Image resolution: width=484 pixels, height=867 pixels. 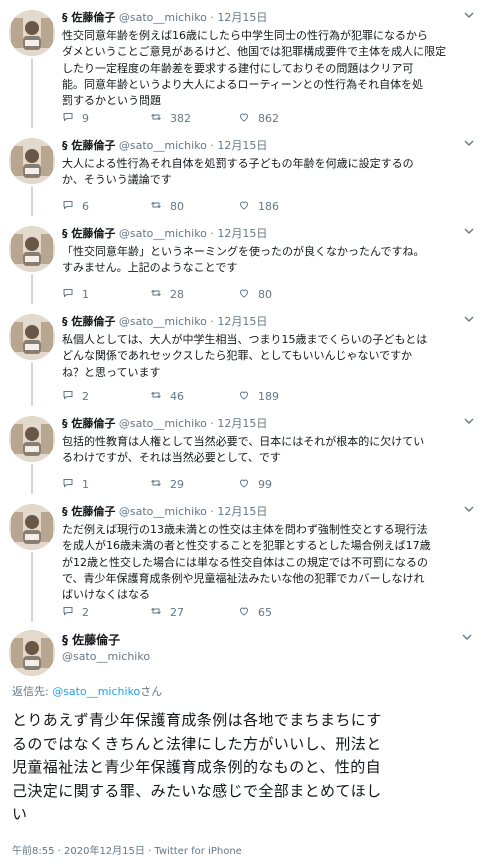 I want to click on replying-to: 返信先: @sato__michikoさん, so click(x=87, y=691).